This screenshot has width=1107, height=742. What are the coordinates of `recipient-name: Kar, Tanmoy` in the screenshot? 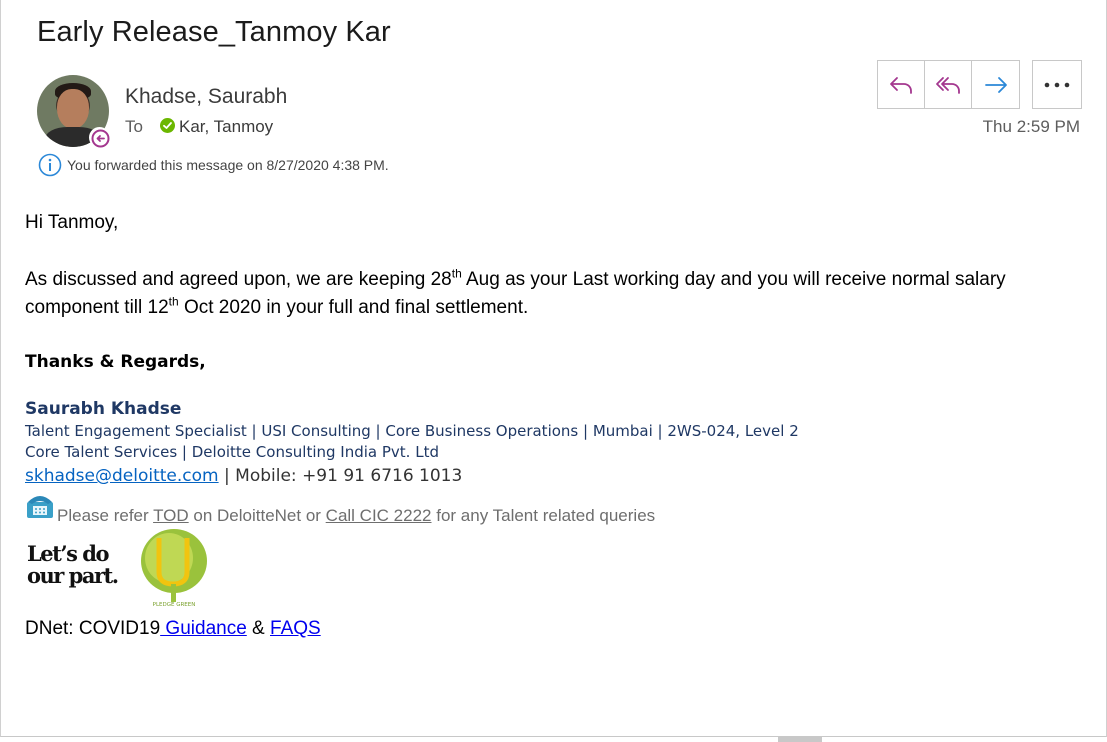 It's located at (226, 127).